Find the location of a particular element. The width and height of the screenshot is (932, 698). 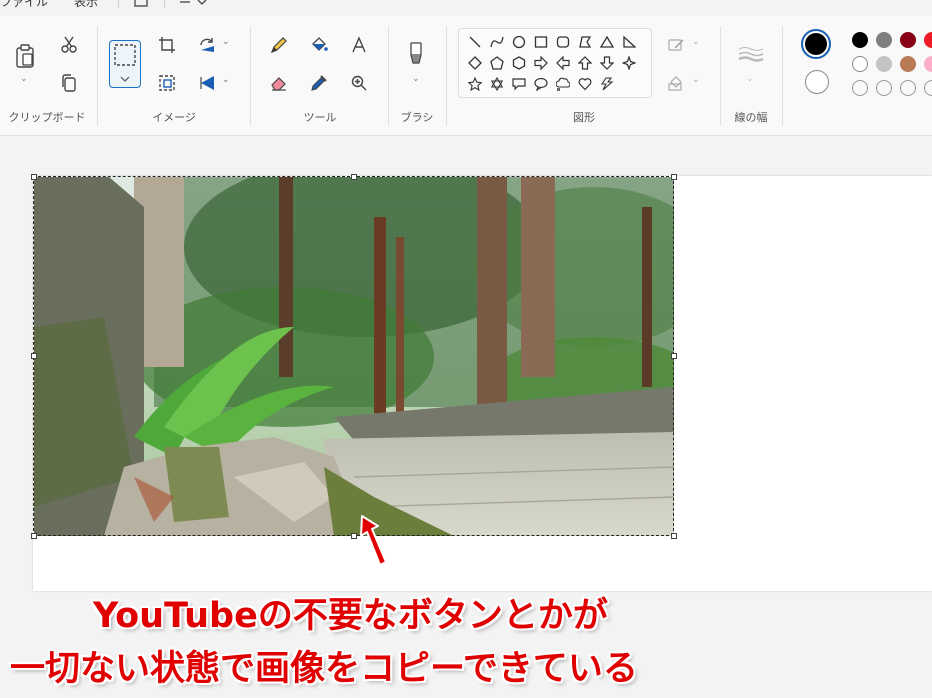

lightning-shape-icon is located at coordinates (607, 84).